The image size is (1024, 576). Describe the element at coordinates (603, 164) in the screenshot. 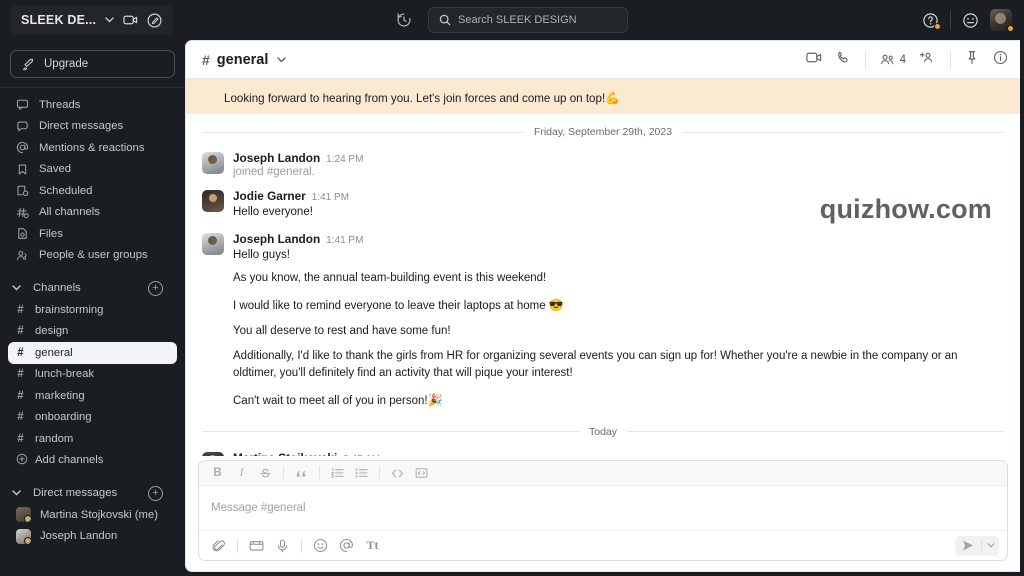

I see `message-row: Joseph Landon 1:24 PM joined #general.` at that location.